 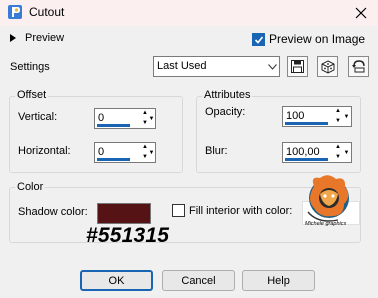 I want to click on horizontal-value: 0, so click(x=101, y=152).